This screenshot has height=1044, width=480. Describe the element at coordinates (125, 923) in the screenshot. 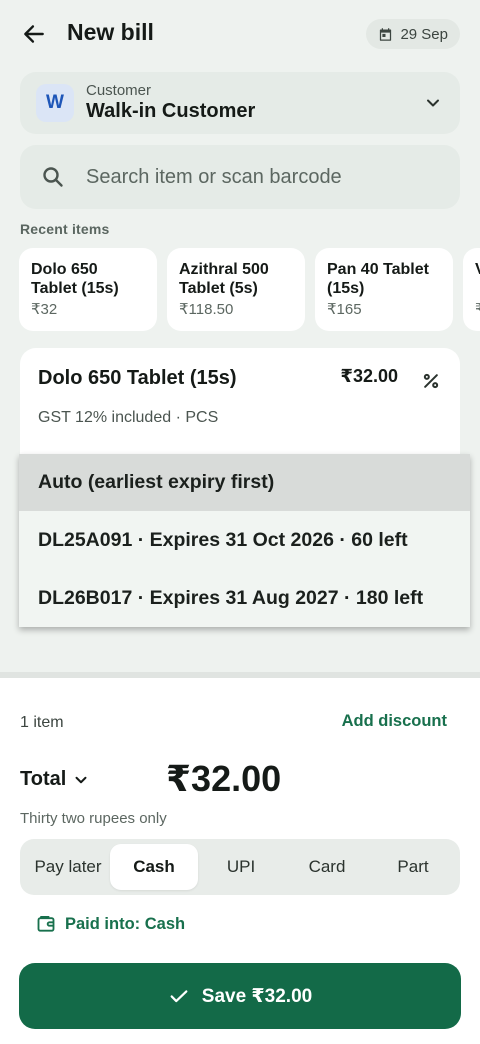

I see `paid-into-label: Paid into: Cash` at that location.